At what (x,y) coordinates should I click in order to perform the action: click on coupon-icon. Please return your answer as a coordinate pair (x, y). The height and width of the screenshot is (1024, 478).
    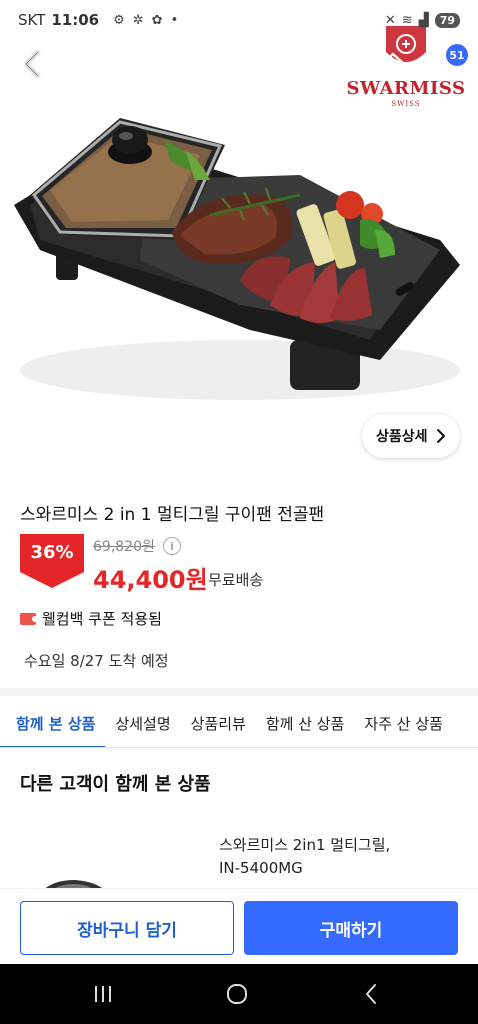
    Looking at the image, I should click on (28, 618).